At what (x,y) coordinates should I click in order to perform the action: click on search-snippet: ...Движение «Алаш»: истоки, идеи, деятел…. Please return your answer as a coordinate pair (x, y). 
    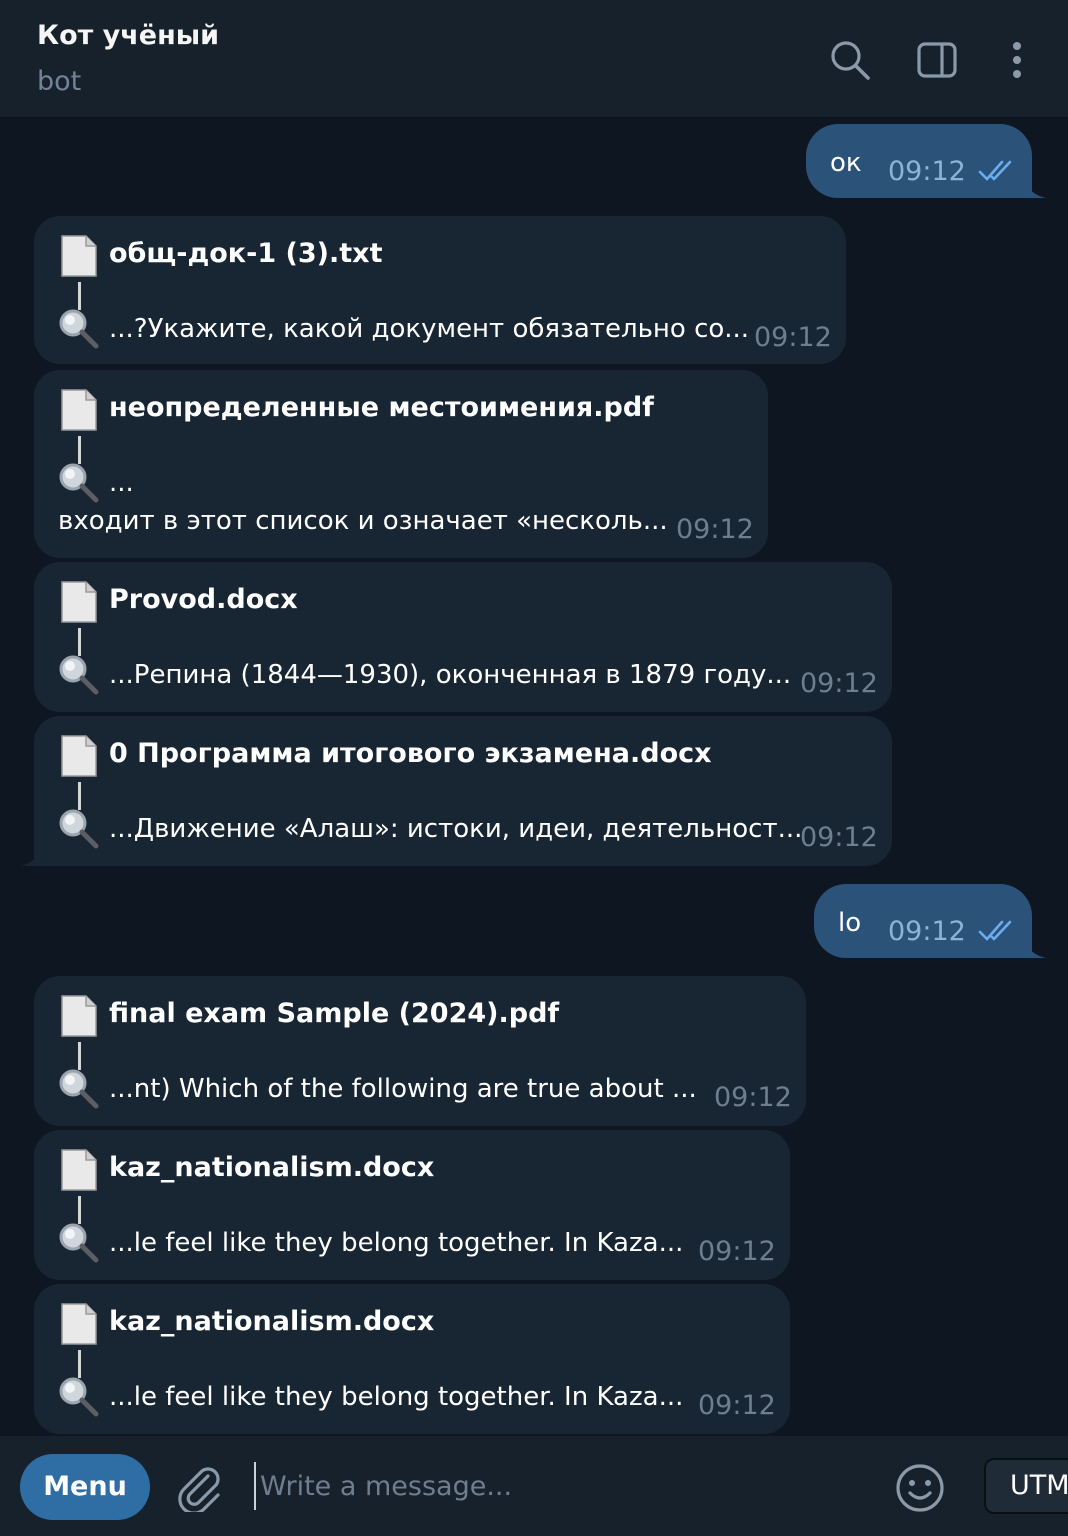
    Looking at the image, I should click on (456, 829).